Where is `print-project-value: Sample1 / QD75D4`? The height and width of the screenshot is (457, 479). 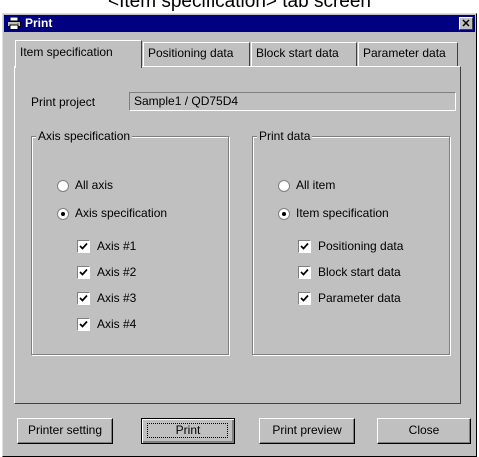 print-project-value: Sample1 / QD75D4 is located at coordinates (186, 101).